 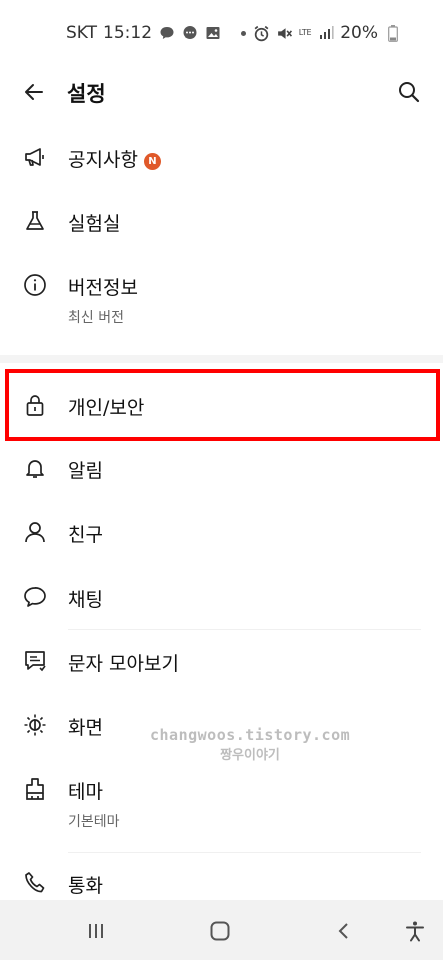 What do you see at coordinates (85, 471) in the screenshot?
I see `menu-item-label: 알림` at bounding box center [85, 471].